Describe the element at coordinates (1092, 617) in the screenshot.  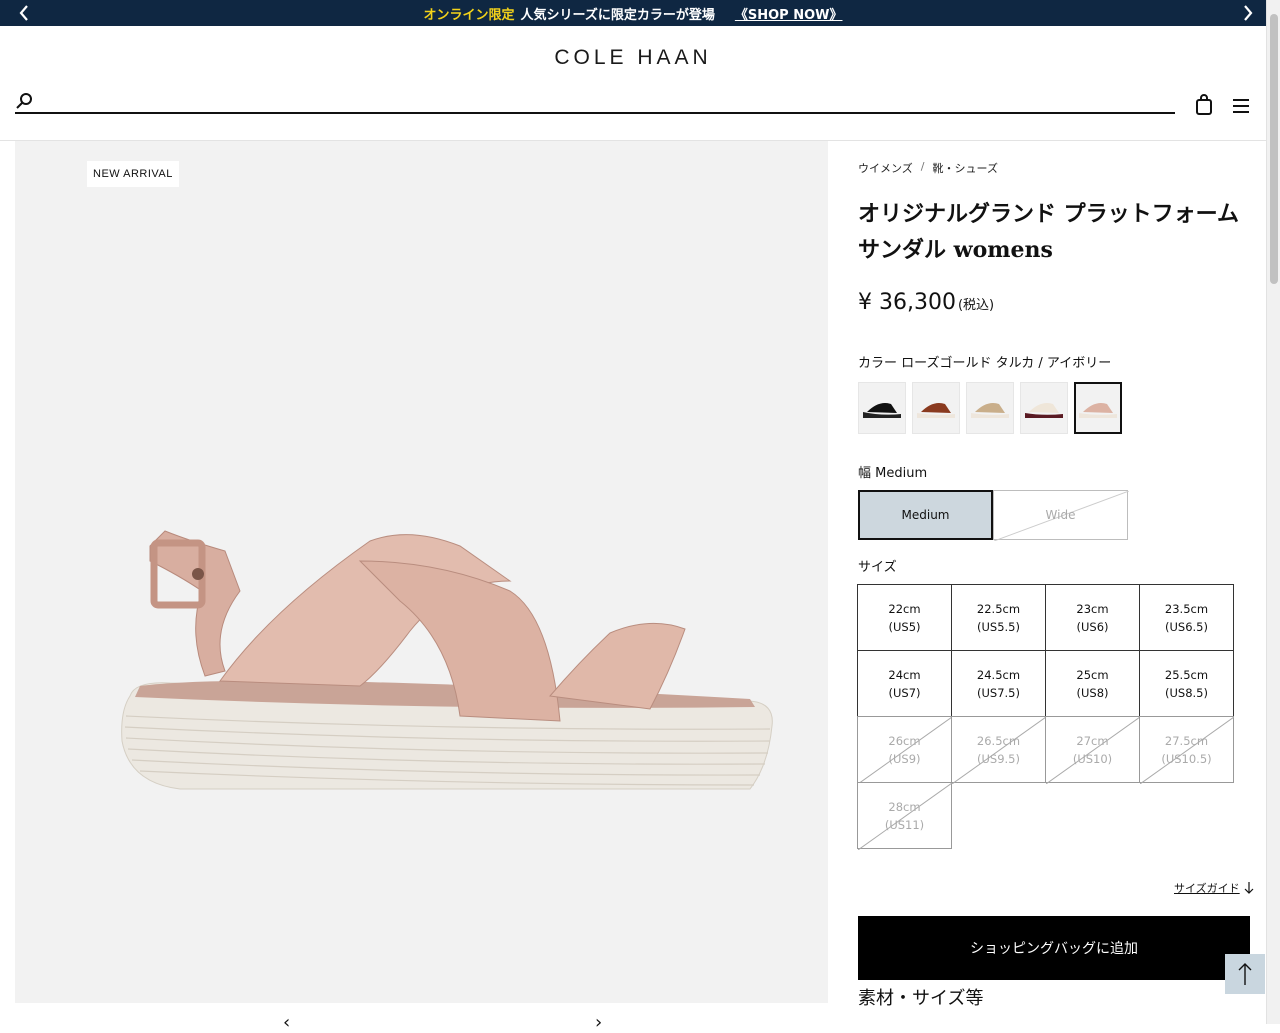
I see `size-option: 23cm (US6)` at that location.